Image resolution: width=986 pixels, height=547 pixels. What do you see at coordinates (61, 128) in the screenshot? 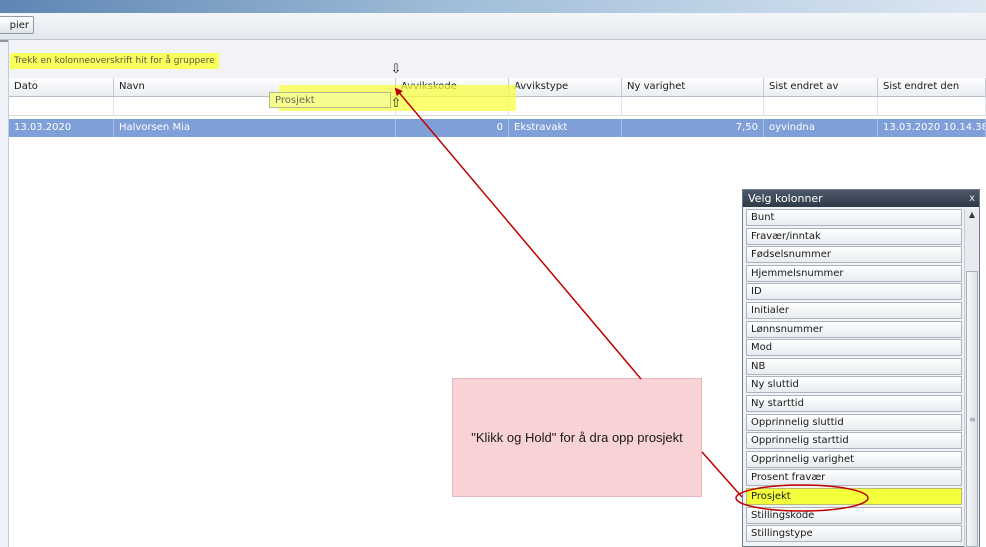
I see `cell-dato: 13.03.2020` at bounding box center [61, 128].